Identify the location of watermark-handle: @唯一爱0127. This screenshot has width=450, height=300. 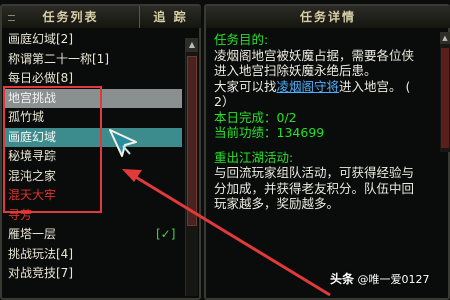
(393, 279).